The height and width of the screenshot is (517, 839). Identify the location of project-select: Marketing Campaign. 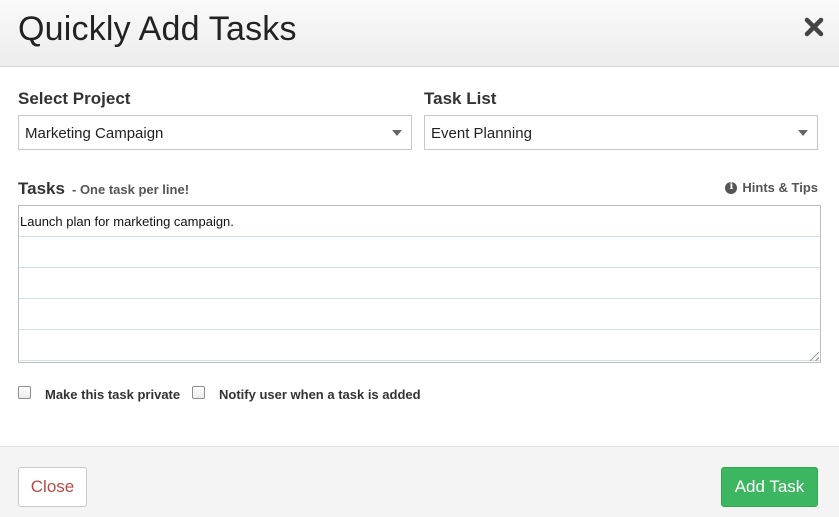
(215, 132).